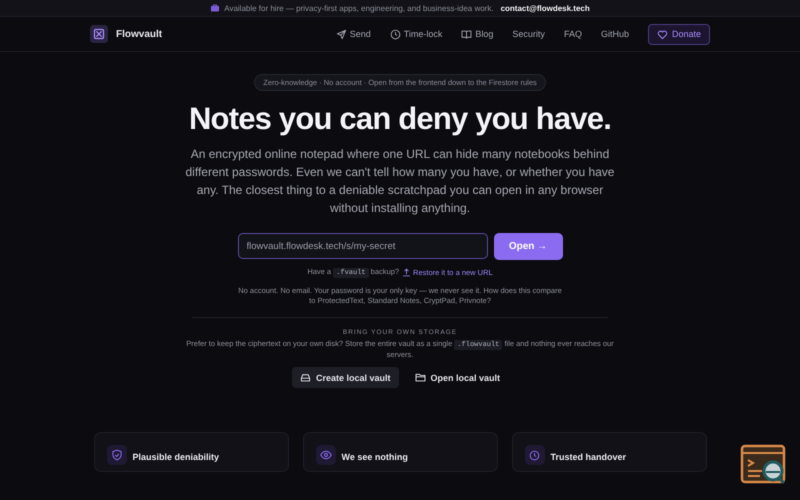 The height and width of the screenshot is (500, 800). Describe the element at coordinates (477, 34) in the screenshot. I see `nav-link: Blog` at that location.